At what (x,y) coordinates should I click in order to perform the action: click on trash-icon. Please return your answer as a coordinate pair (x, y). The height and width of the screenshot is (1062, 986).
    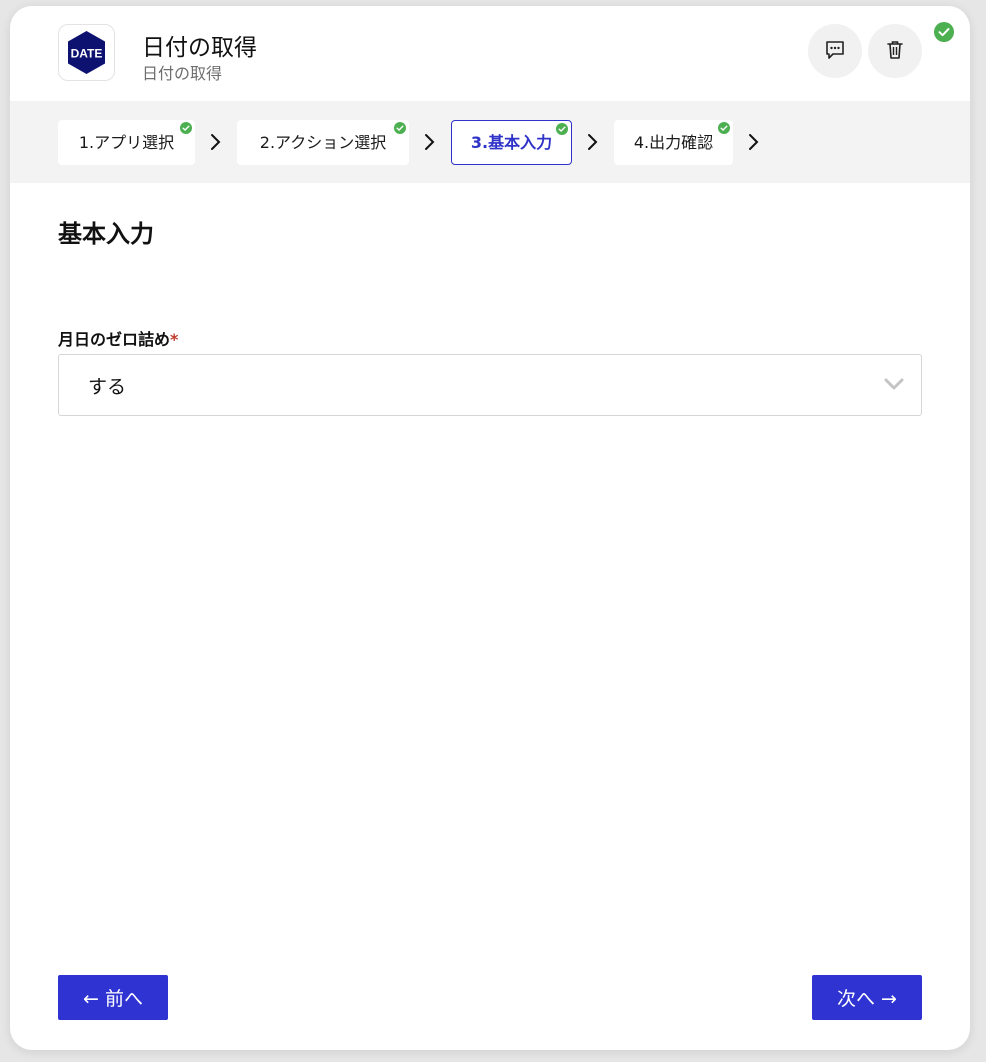
    Looking at the image, I should click on (895, 50).